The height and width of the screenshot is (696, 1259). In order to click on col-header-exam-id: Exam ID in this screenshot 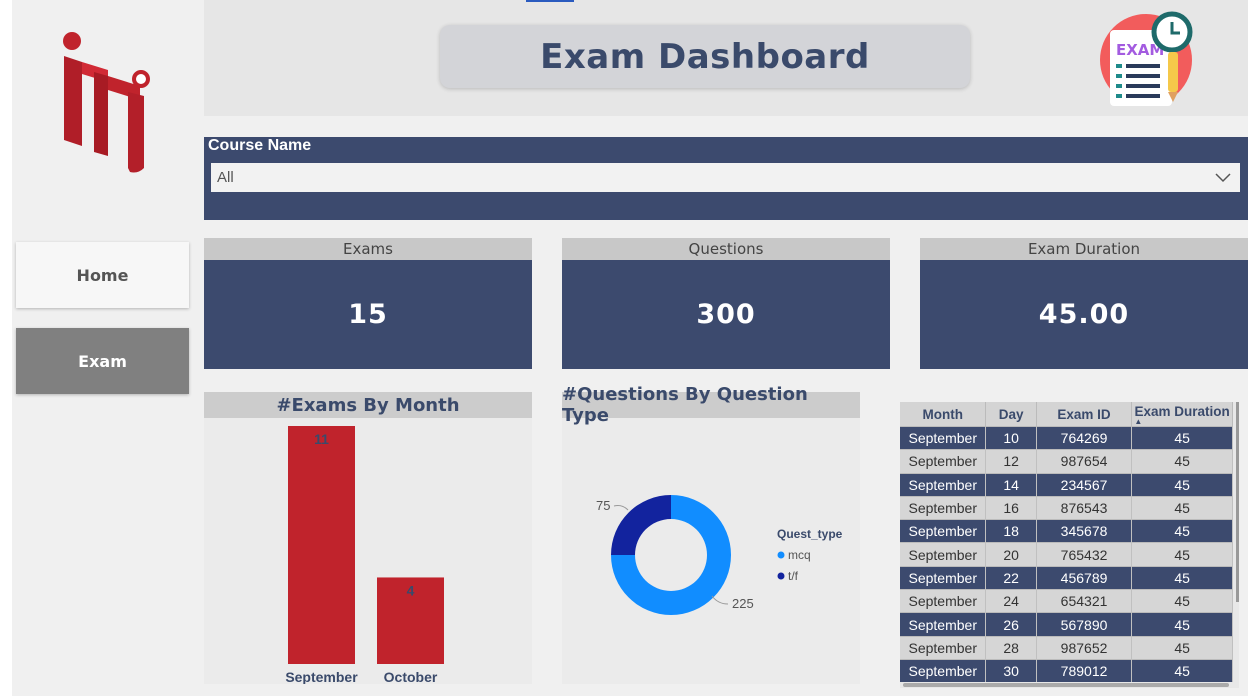, I will do `click(1084, 414)`.